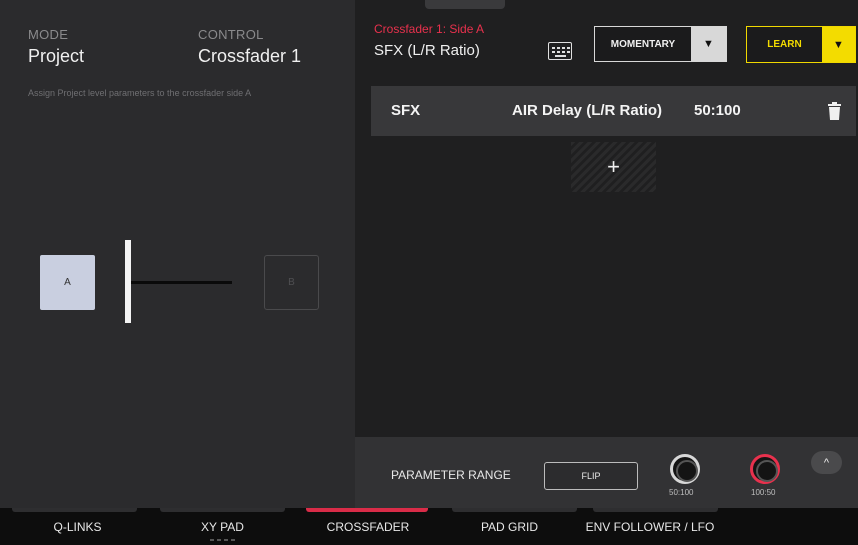 This screenshot has height=545, width=858. Describe the element at coordinates (717, 110) in the screenshot. I see `assignment-value: 50:100` at that location.